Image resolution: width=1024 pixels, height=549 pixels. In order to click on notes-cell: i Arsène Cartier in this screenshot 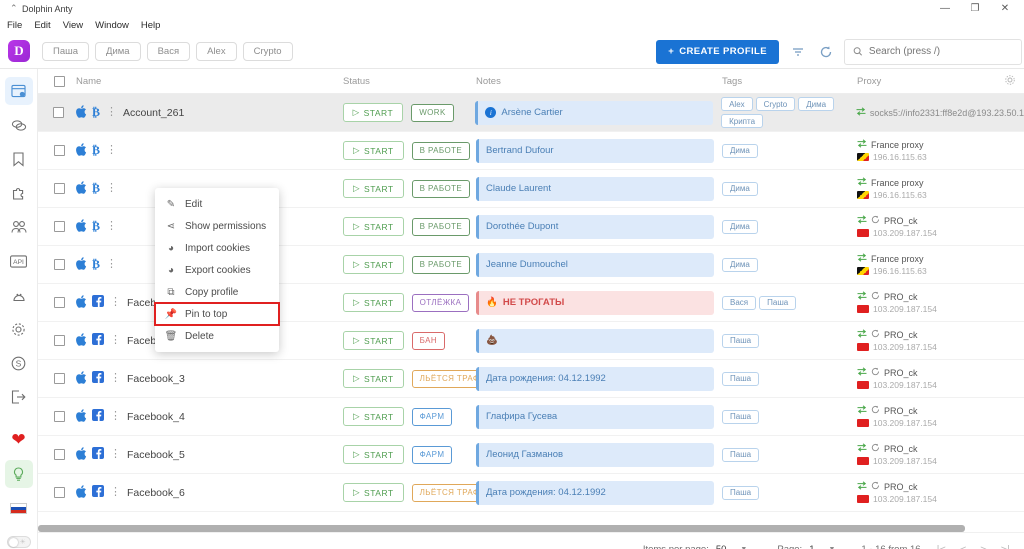, I will do `click(597, 112)`.